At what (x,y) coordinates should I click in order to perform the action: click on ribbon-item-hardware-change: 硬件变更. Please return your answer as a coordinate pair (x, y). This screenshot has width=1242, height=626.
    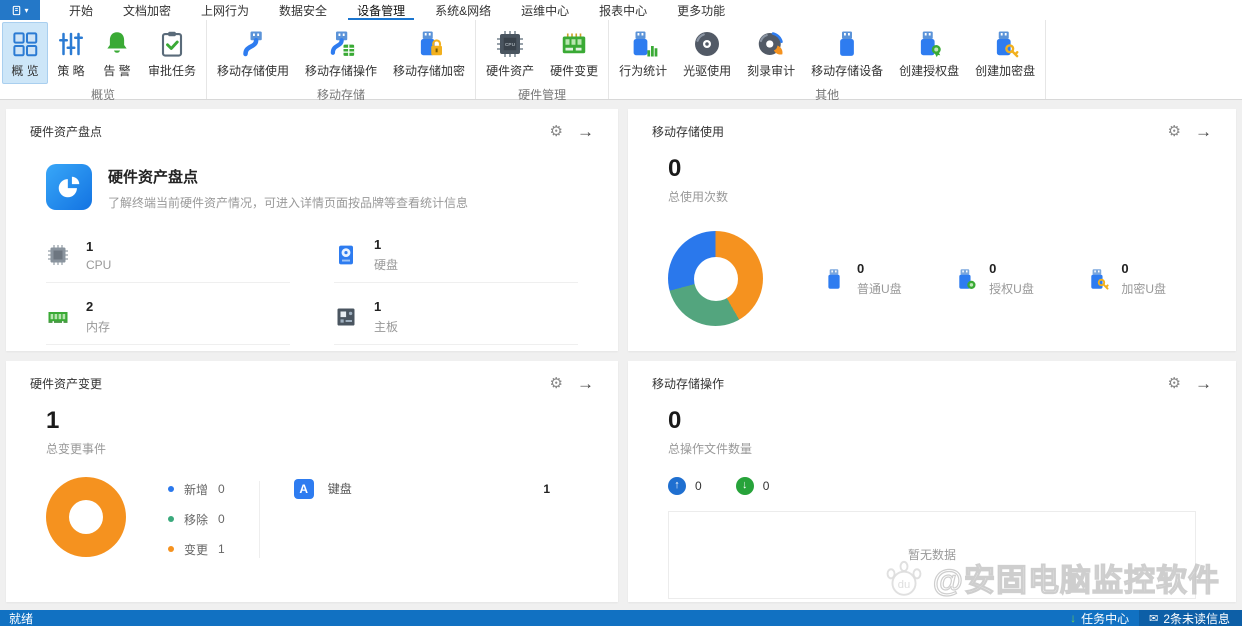
    Looking at the image, I should click on (574, 53).